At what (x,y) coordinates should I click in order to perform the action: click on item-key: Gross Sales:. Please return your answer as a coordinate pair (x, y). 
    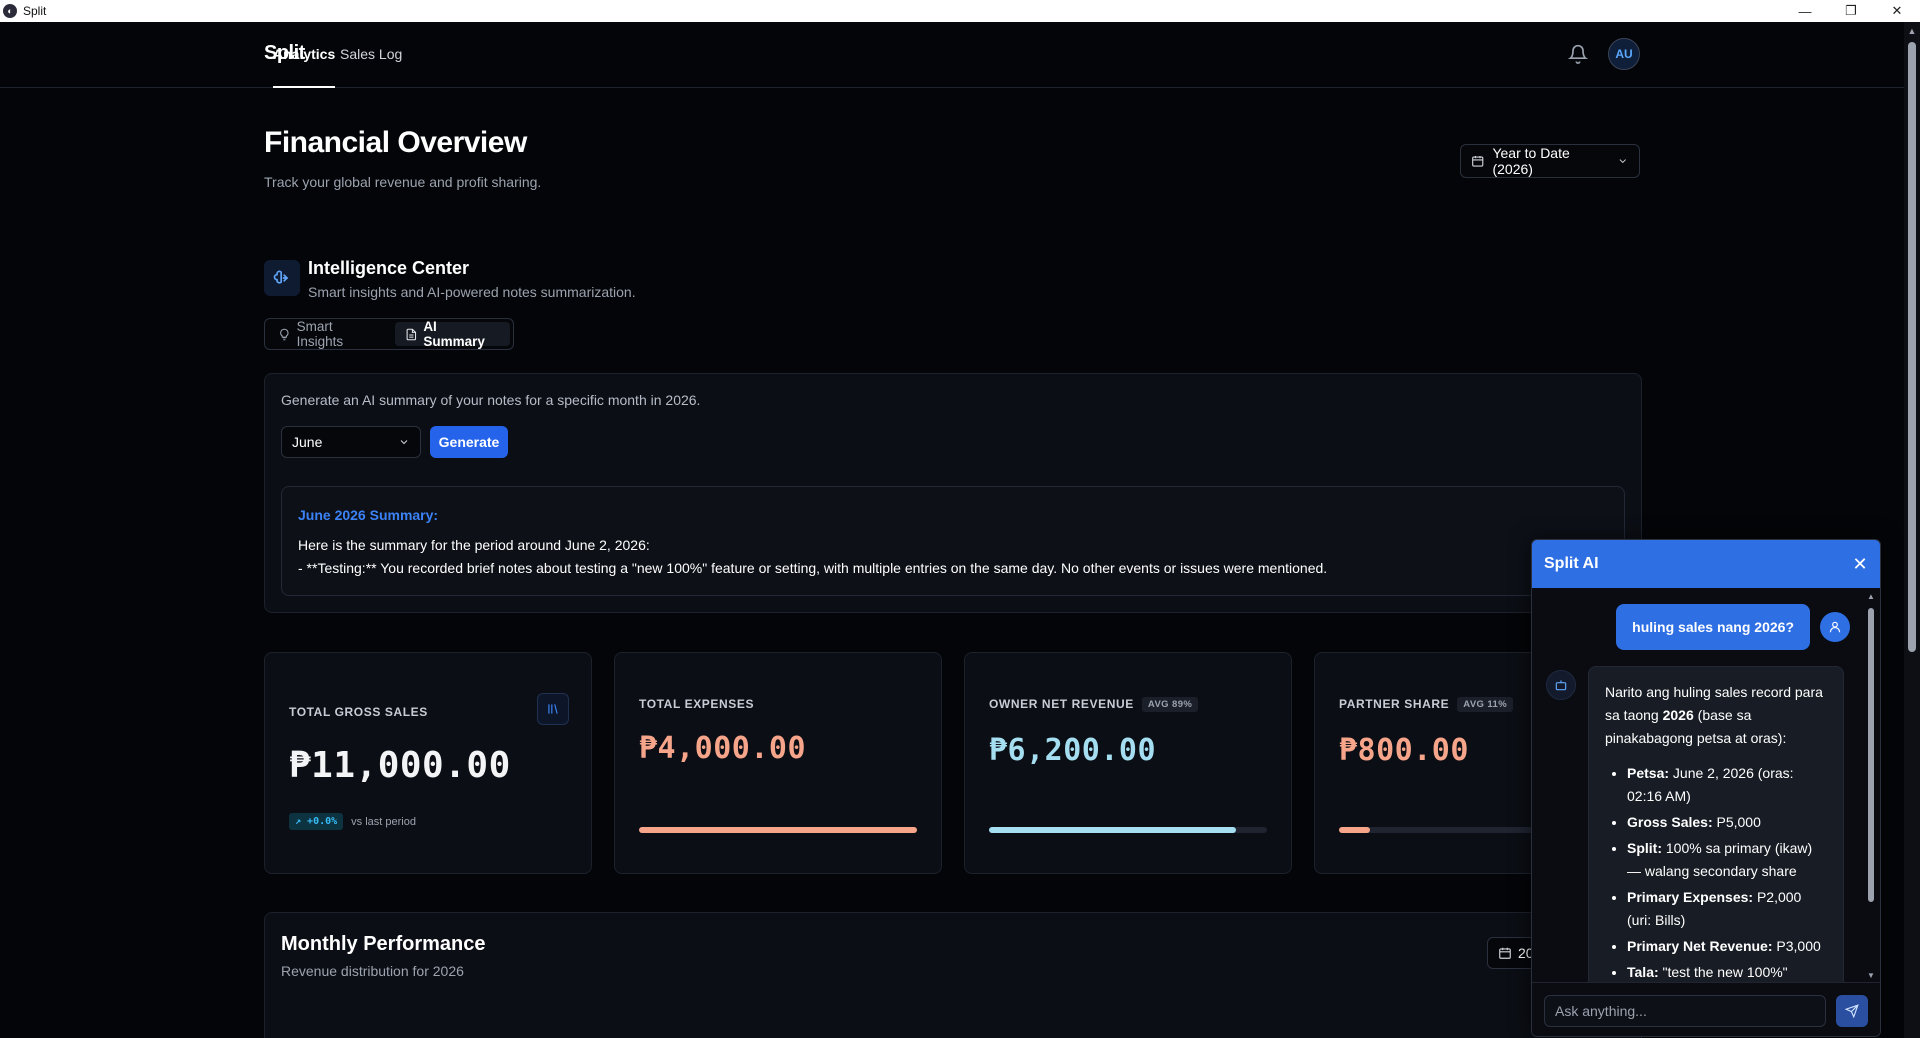
    Looking at the image, I should click on (1670, 822).